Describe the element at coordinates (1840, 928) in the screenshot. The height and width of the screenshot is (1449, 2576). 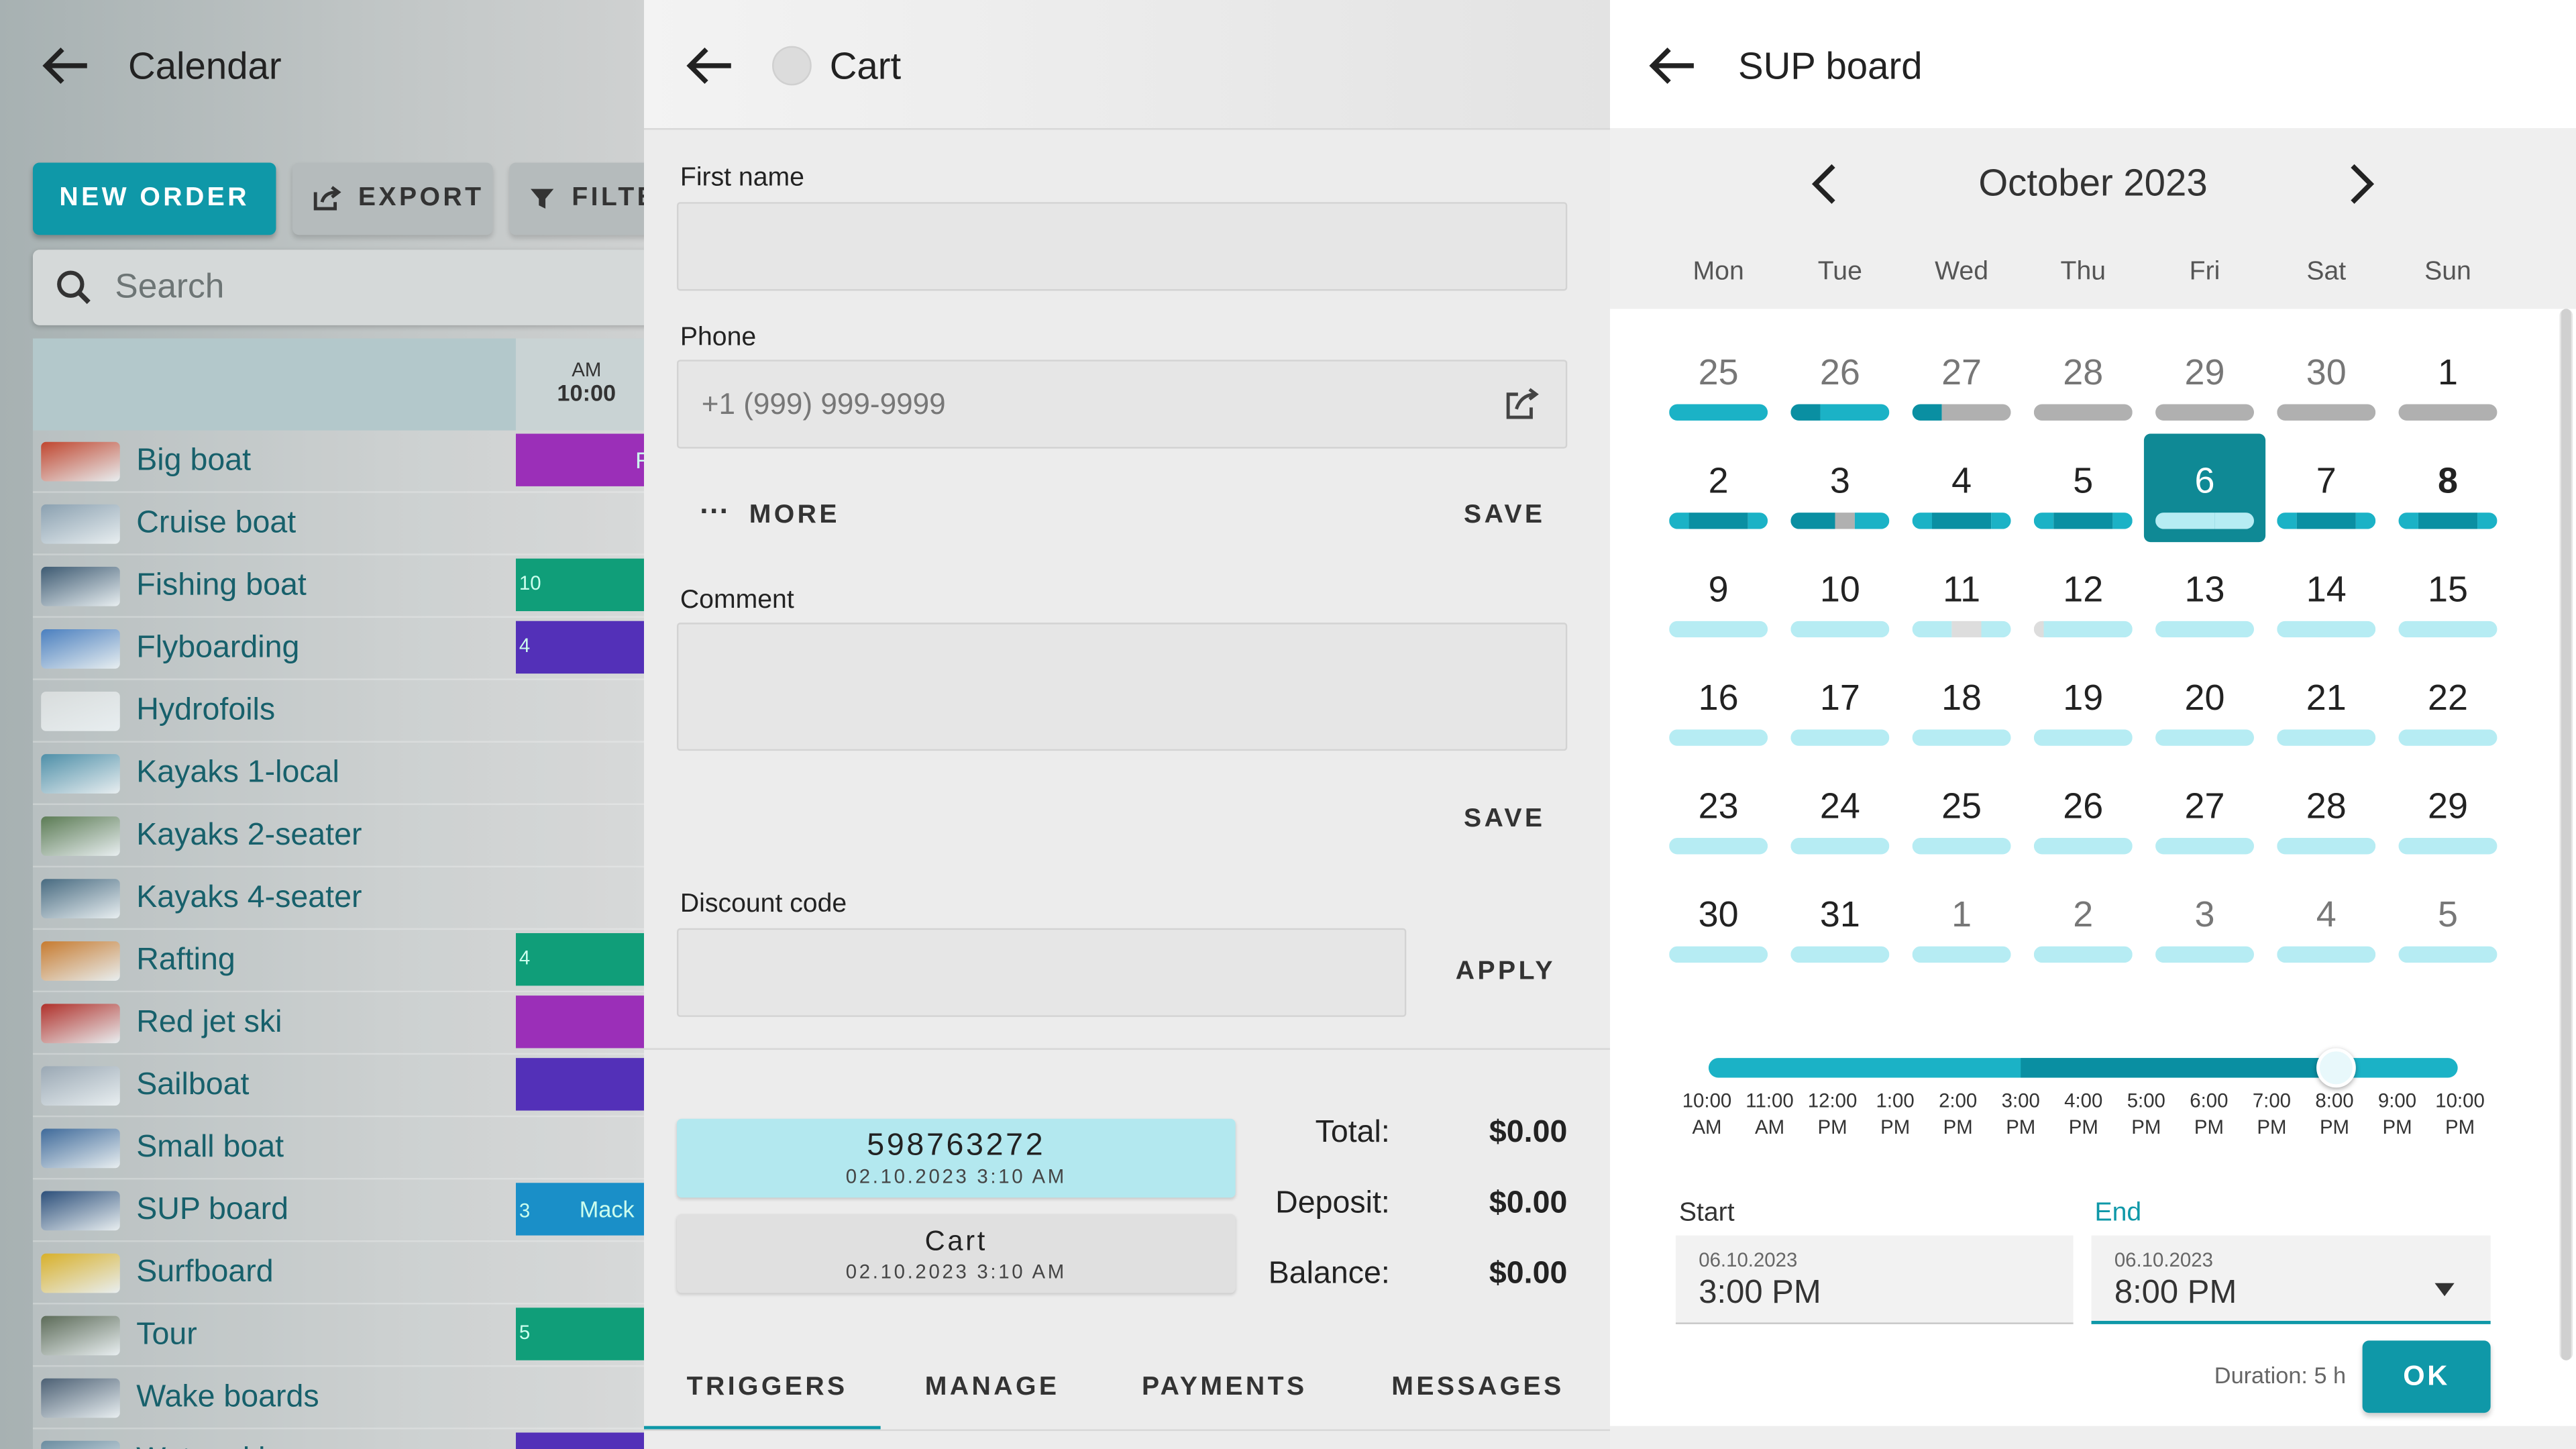
I see `calendar-day: 31` at that location.